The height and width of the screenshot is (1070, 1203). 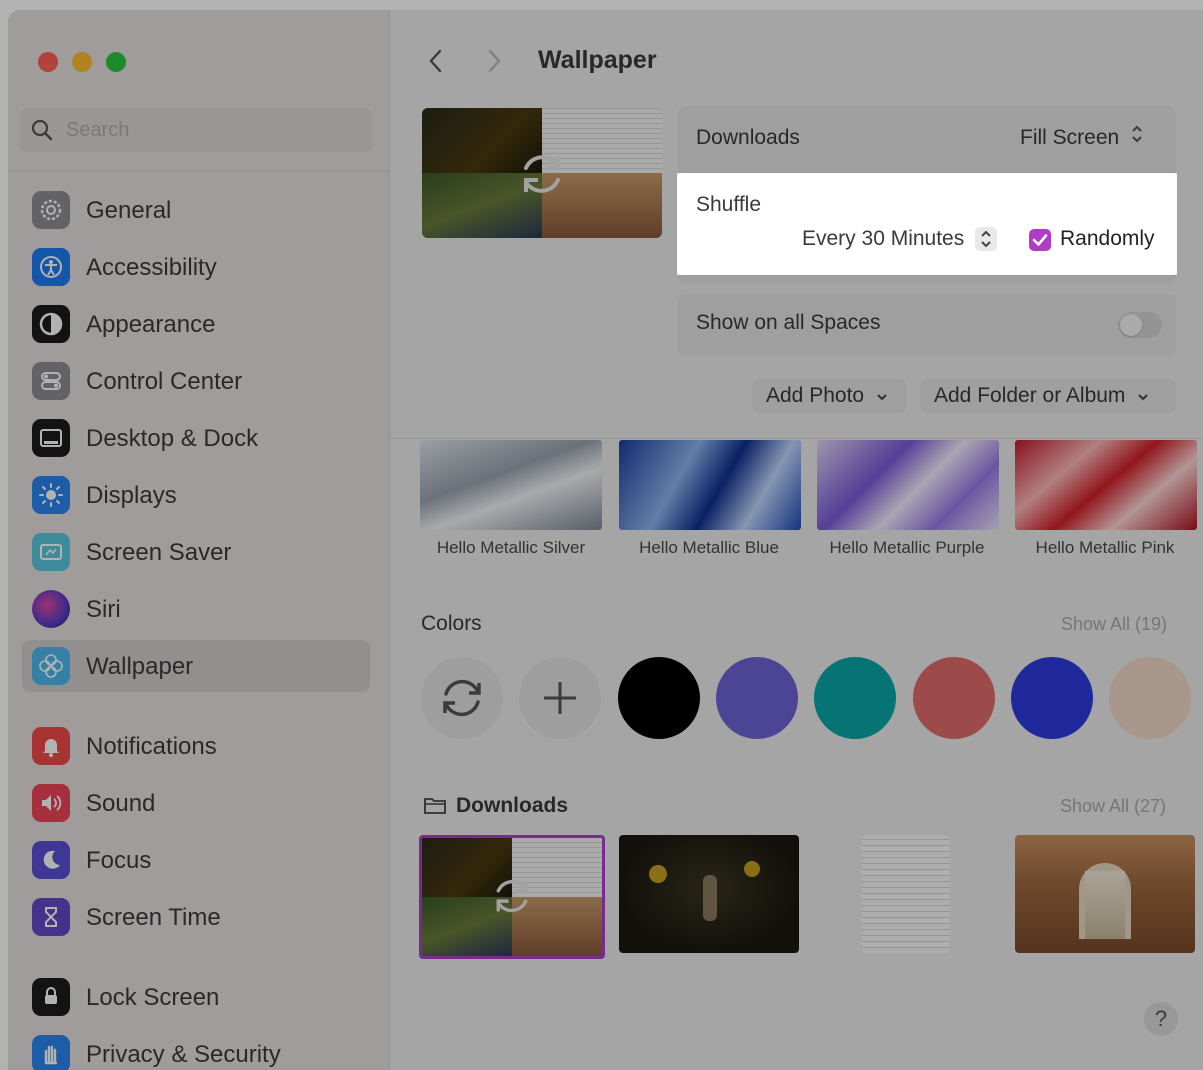 What do you see at coordinates (196, 495) in the screenshot?
I see `sidebar-item-displays: Displays` at bounding box center [196, 495].